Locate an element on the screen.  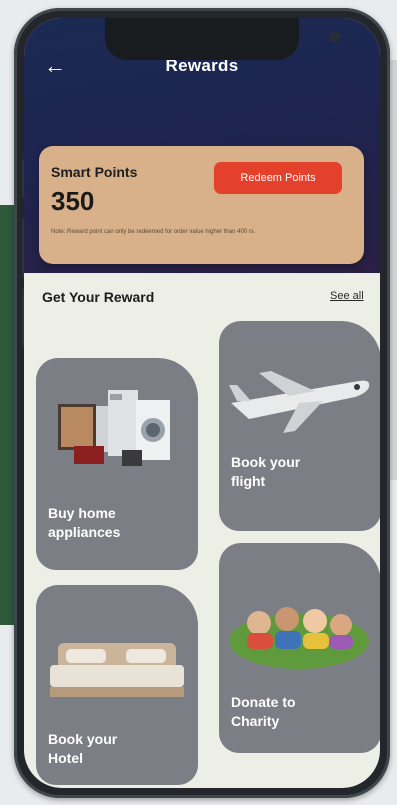
airplane-icon is located at coordinates (299, 402).